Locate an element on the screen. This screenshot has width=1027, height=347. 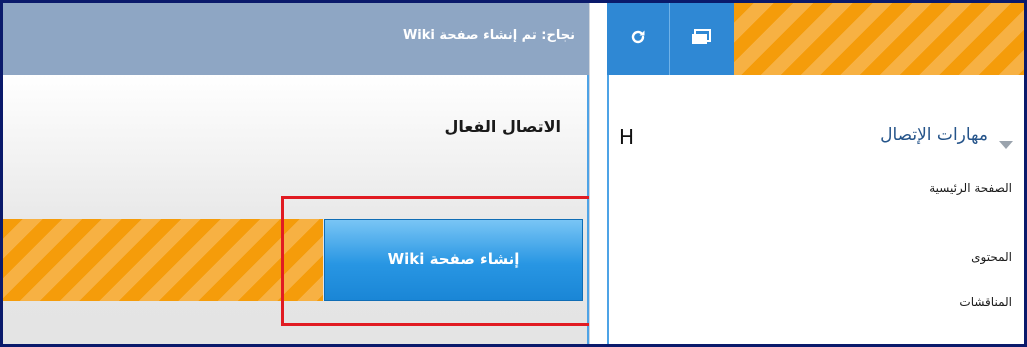
refresh-button is located at coordinates (638, 39).